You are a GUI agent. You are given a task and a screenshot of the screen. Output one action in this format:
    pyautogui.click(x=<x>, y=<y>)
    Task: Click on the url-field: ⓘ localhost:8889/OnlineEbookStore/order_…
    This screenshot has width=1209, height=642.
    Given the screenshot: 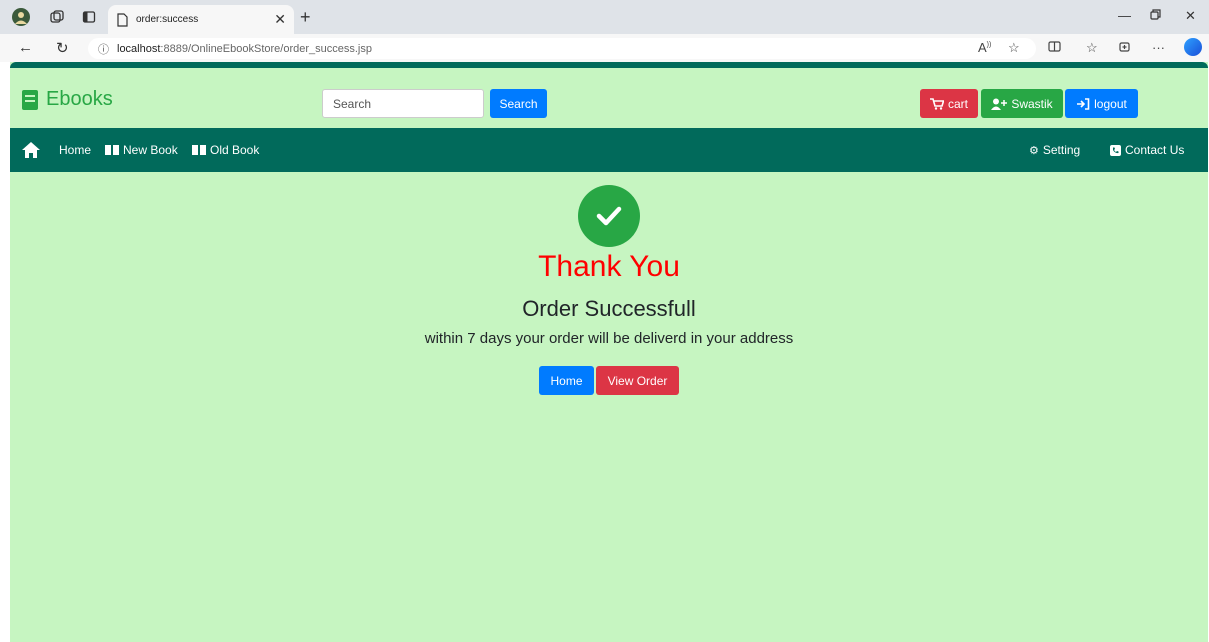 What is the action you would take?
    pyautogui.click(x=562, y=48)
    